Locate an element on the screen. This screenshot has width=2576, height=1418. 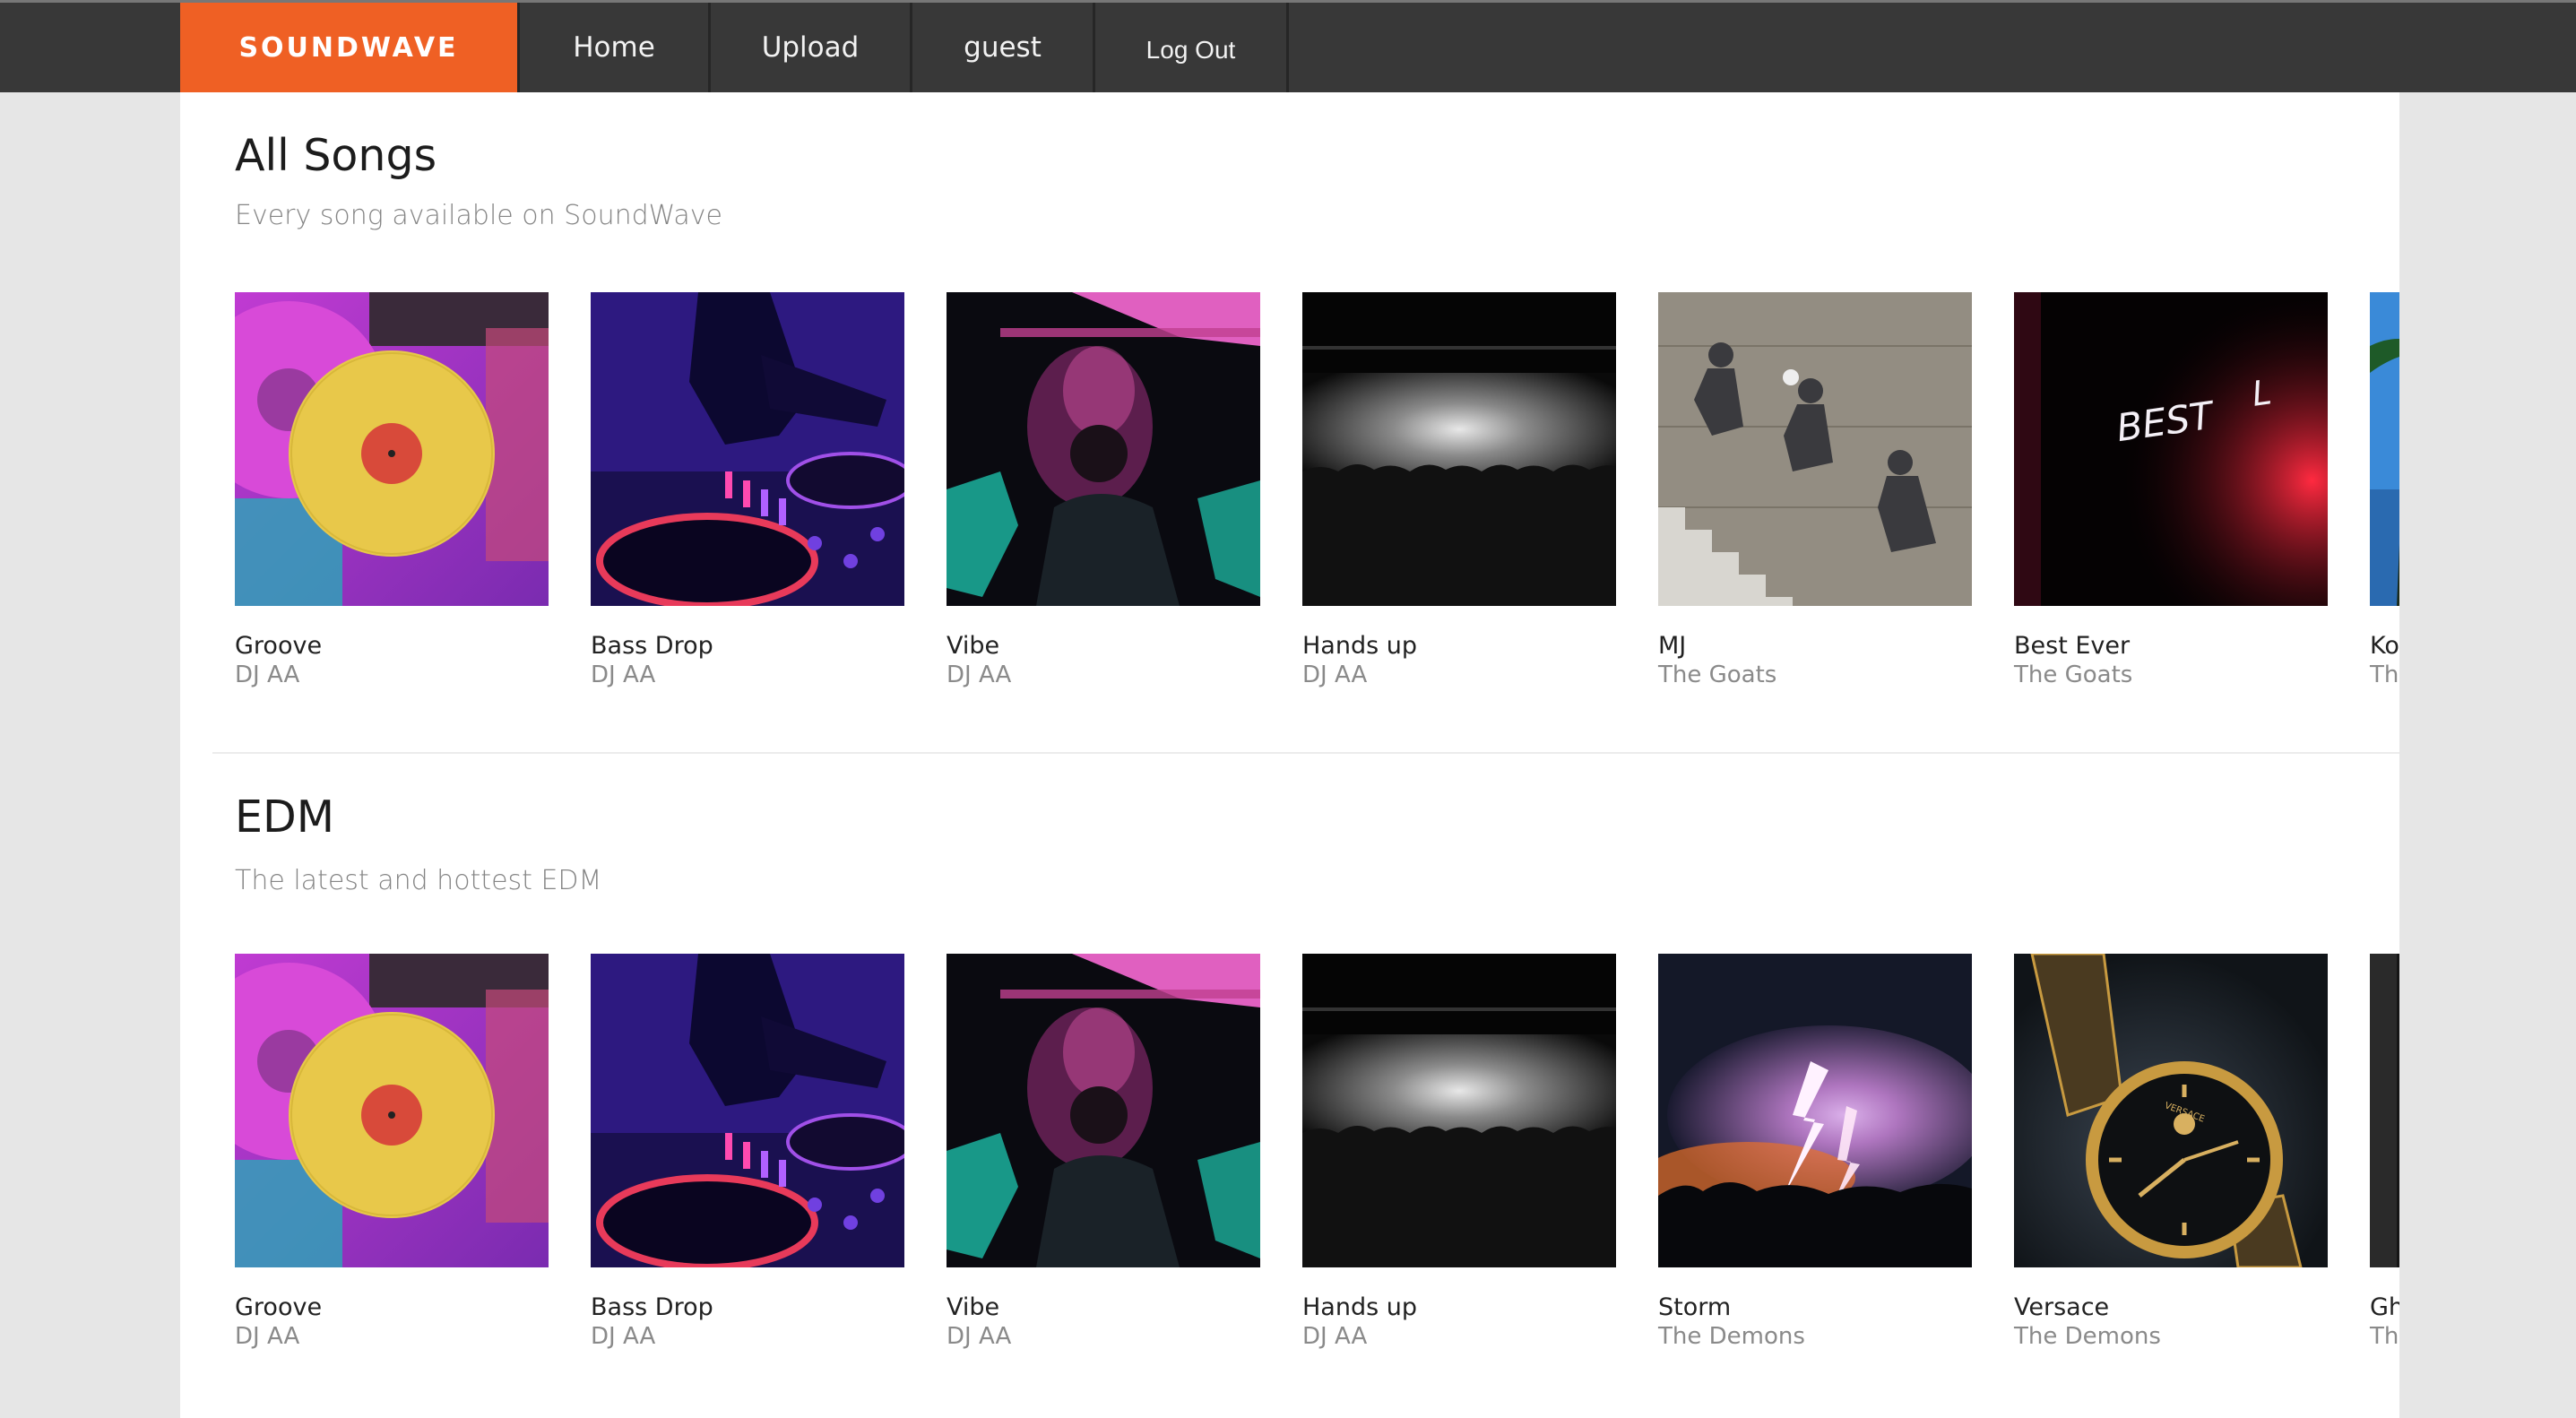
song-card: Ko Th is located at coordinates (2384, 490).